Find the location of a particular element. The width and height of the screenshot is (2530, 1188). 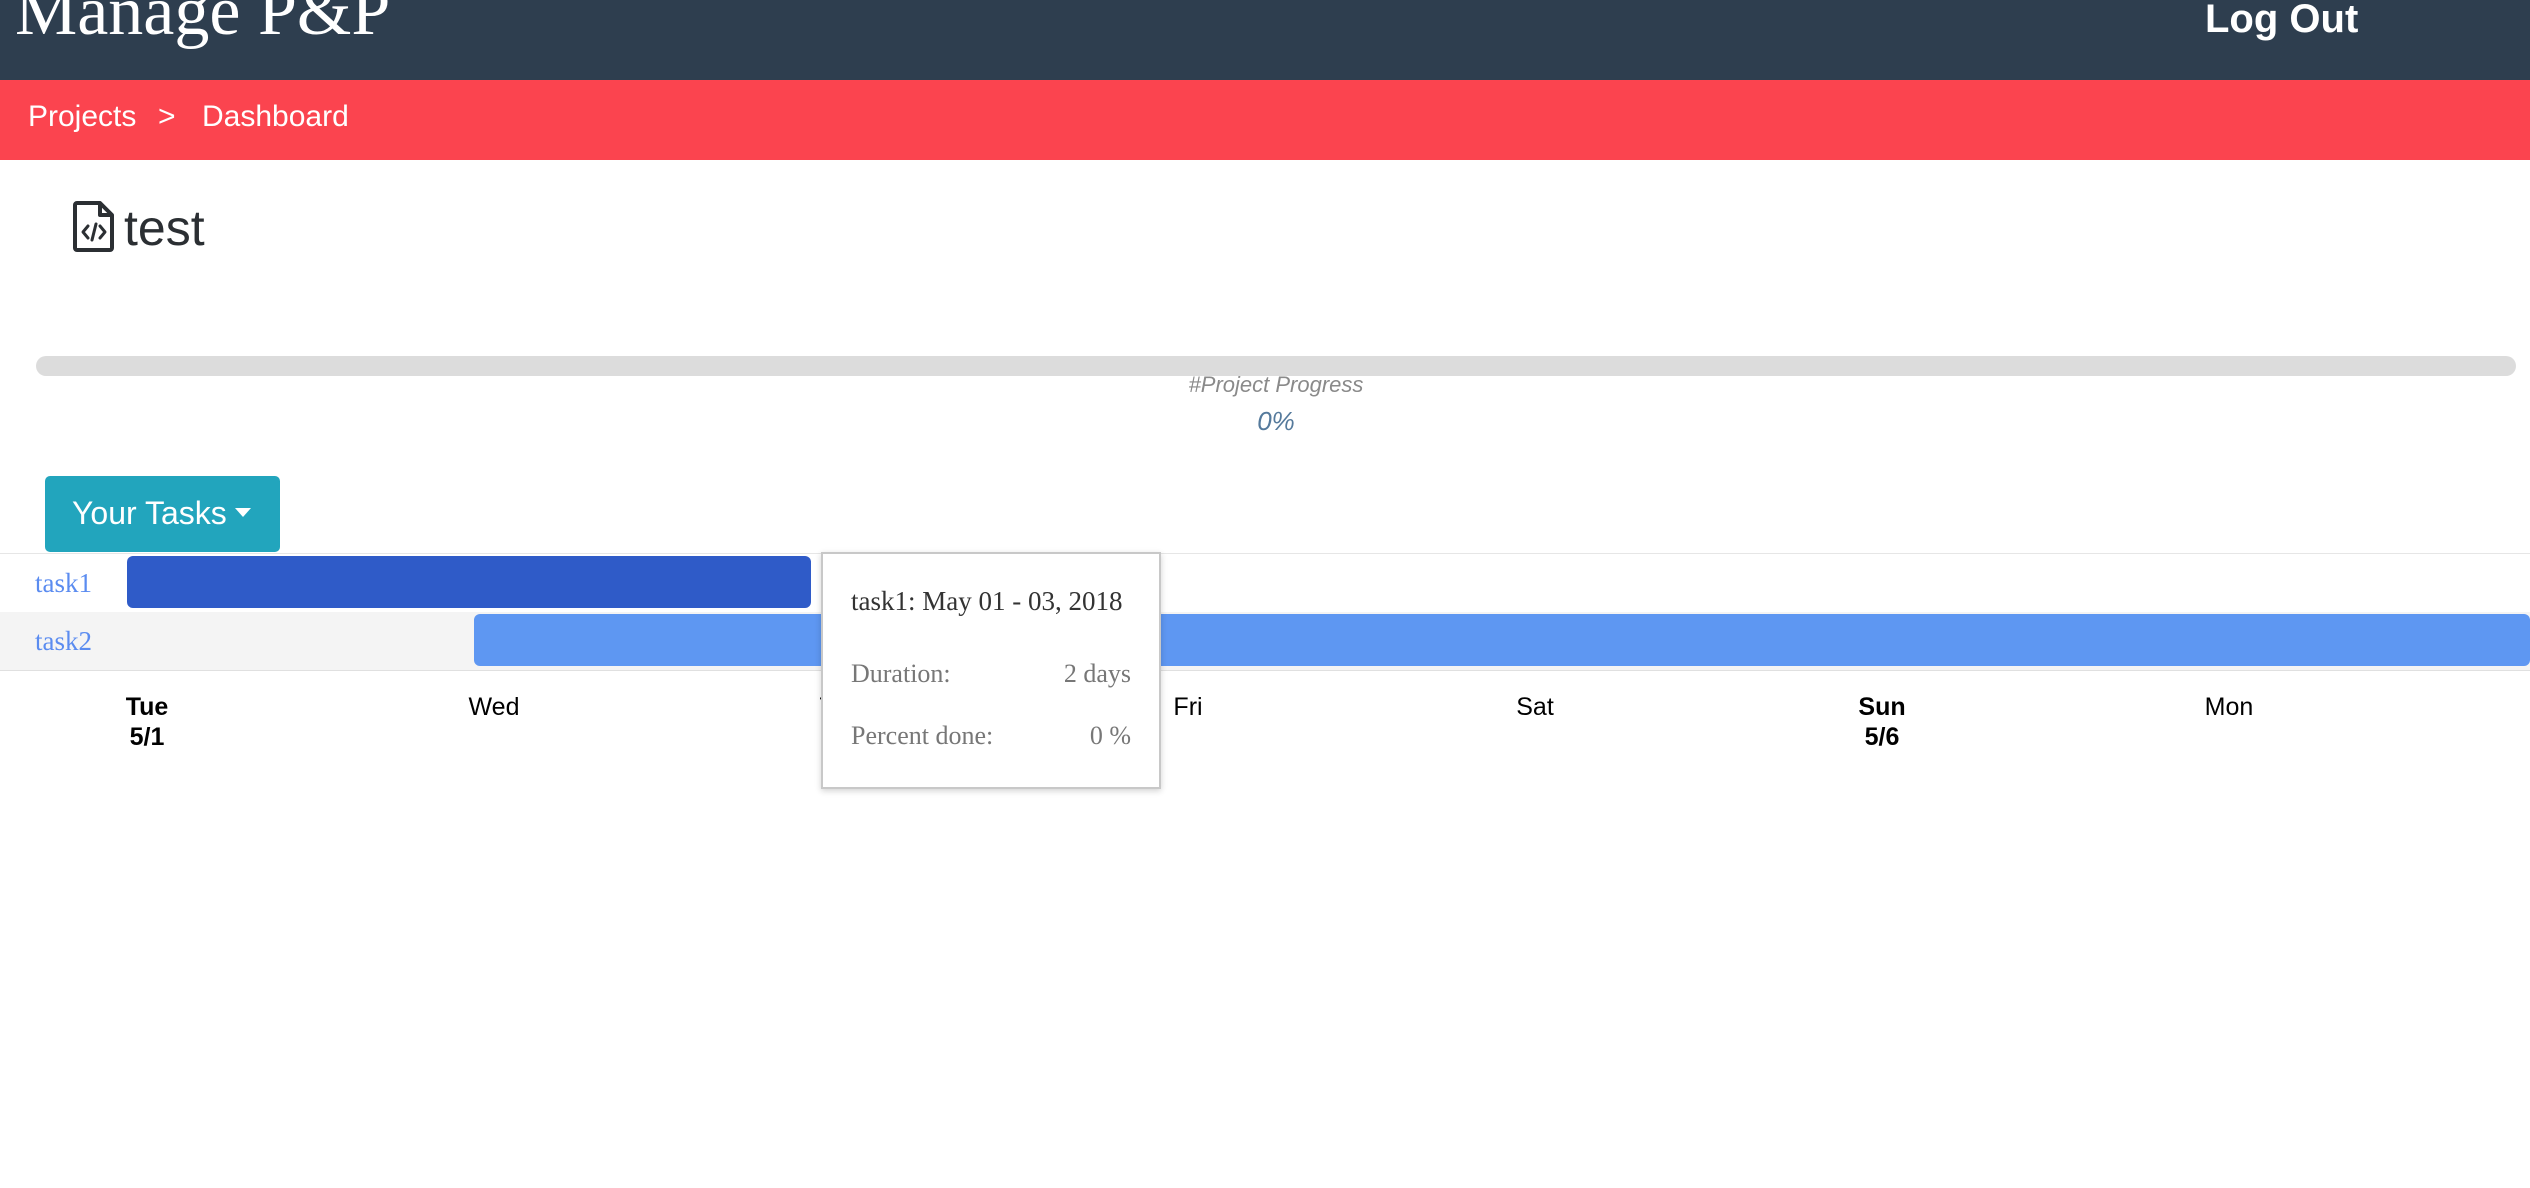

tooltip-duration-value: 2 days is located at coordinates (1097, 673).